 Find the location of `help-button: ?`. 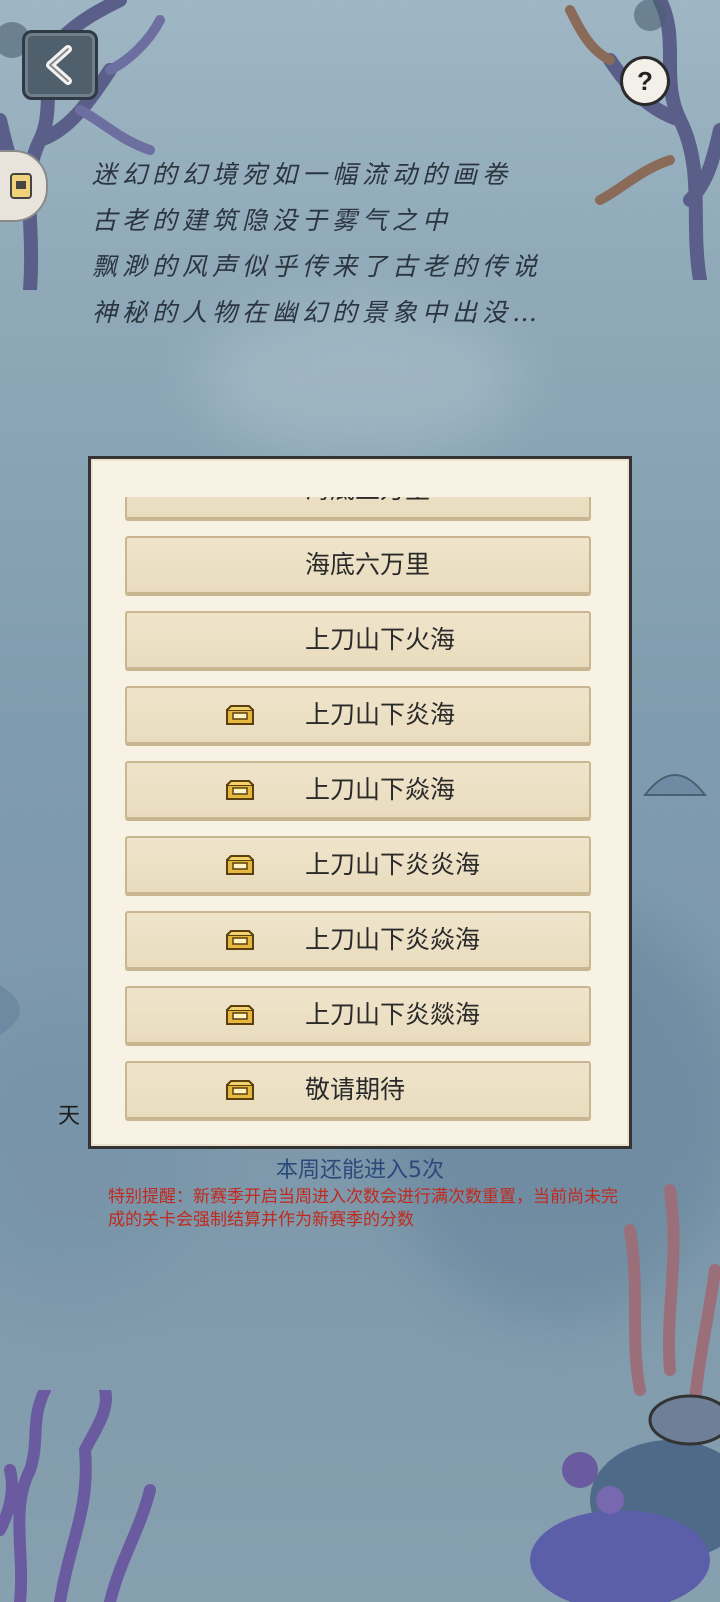

help-button: ? is located at coordinates (645, 81).